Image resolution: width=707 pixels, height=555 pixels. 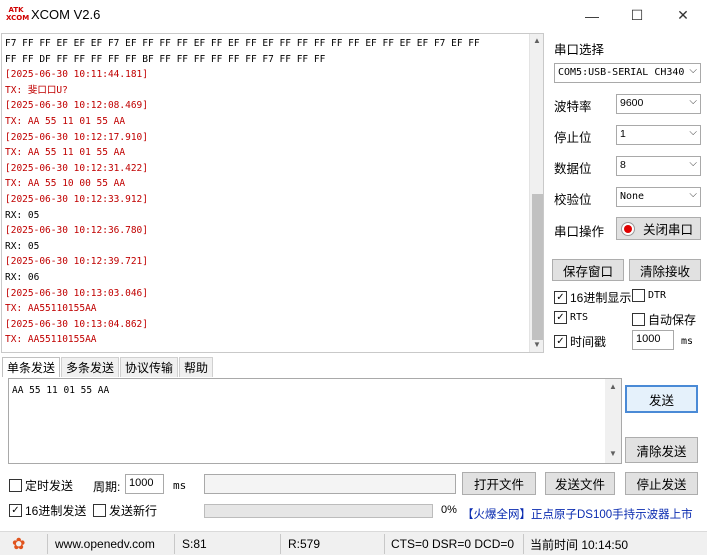 I want to click on log-line: TX: AA 55 10 00 55 AA, so click(x=65, y=184).